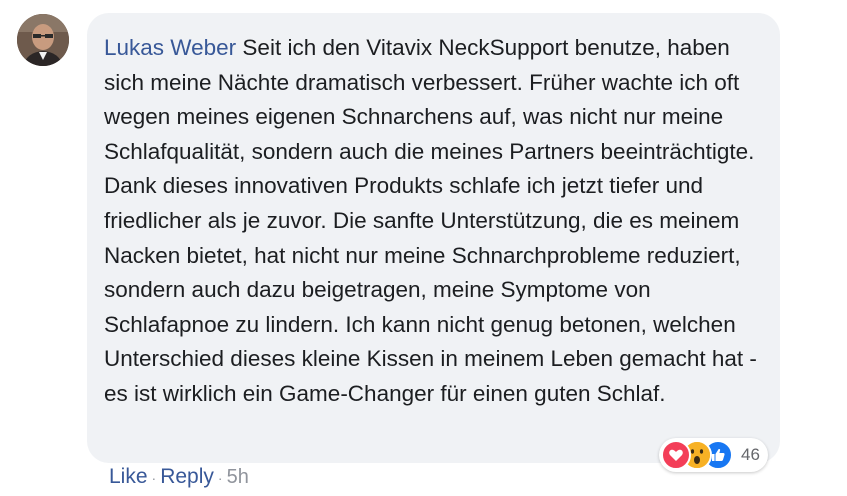 The image size is (847, 496). Describe the element at coordinates (43, 40) in the screenshot. I see `avatar` at that location.